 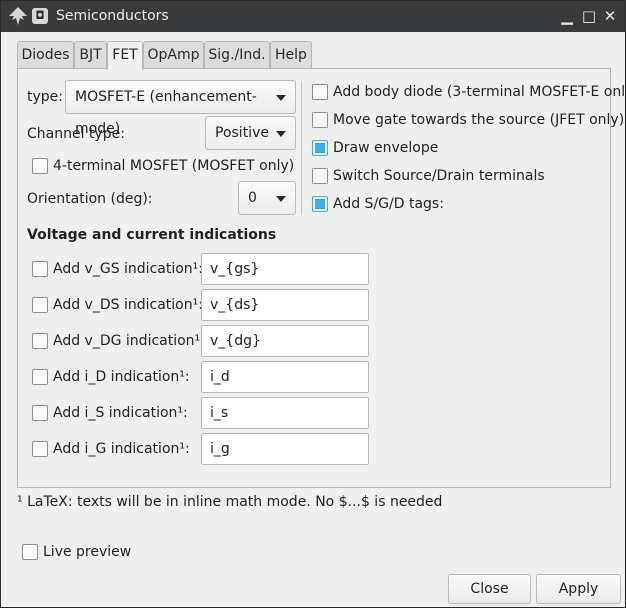 What do you see at coordinates (30, 552) in the screenshot?
I see `live-preview-checkbox` at bounding box center [30, 552].